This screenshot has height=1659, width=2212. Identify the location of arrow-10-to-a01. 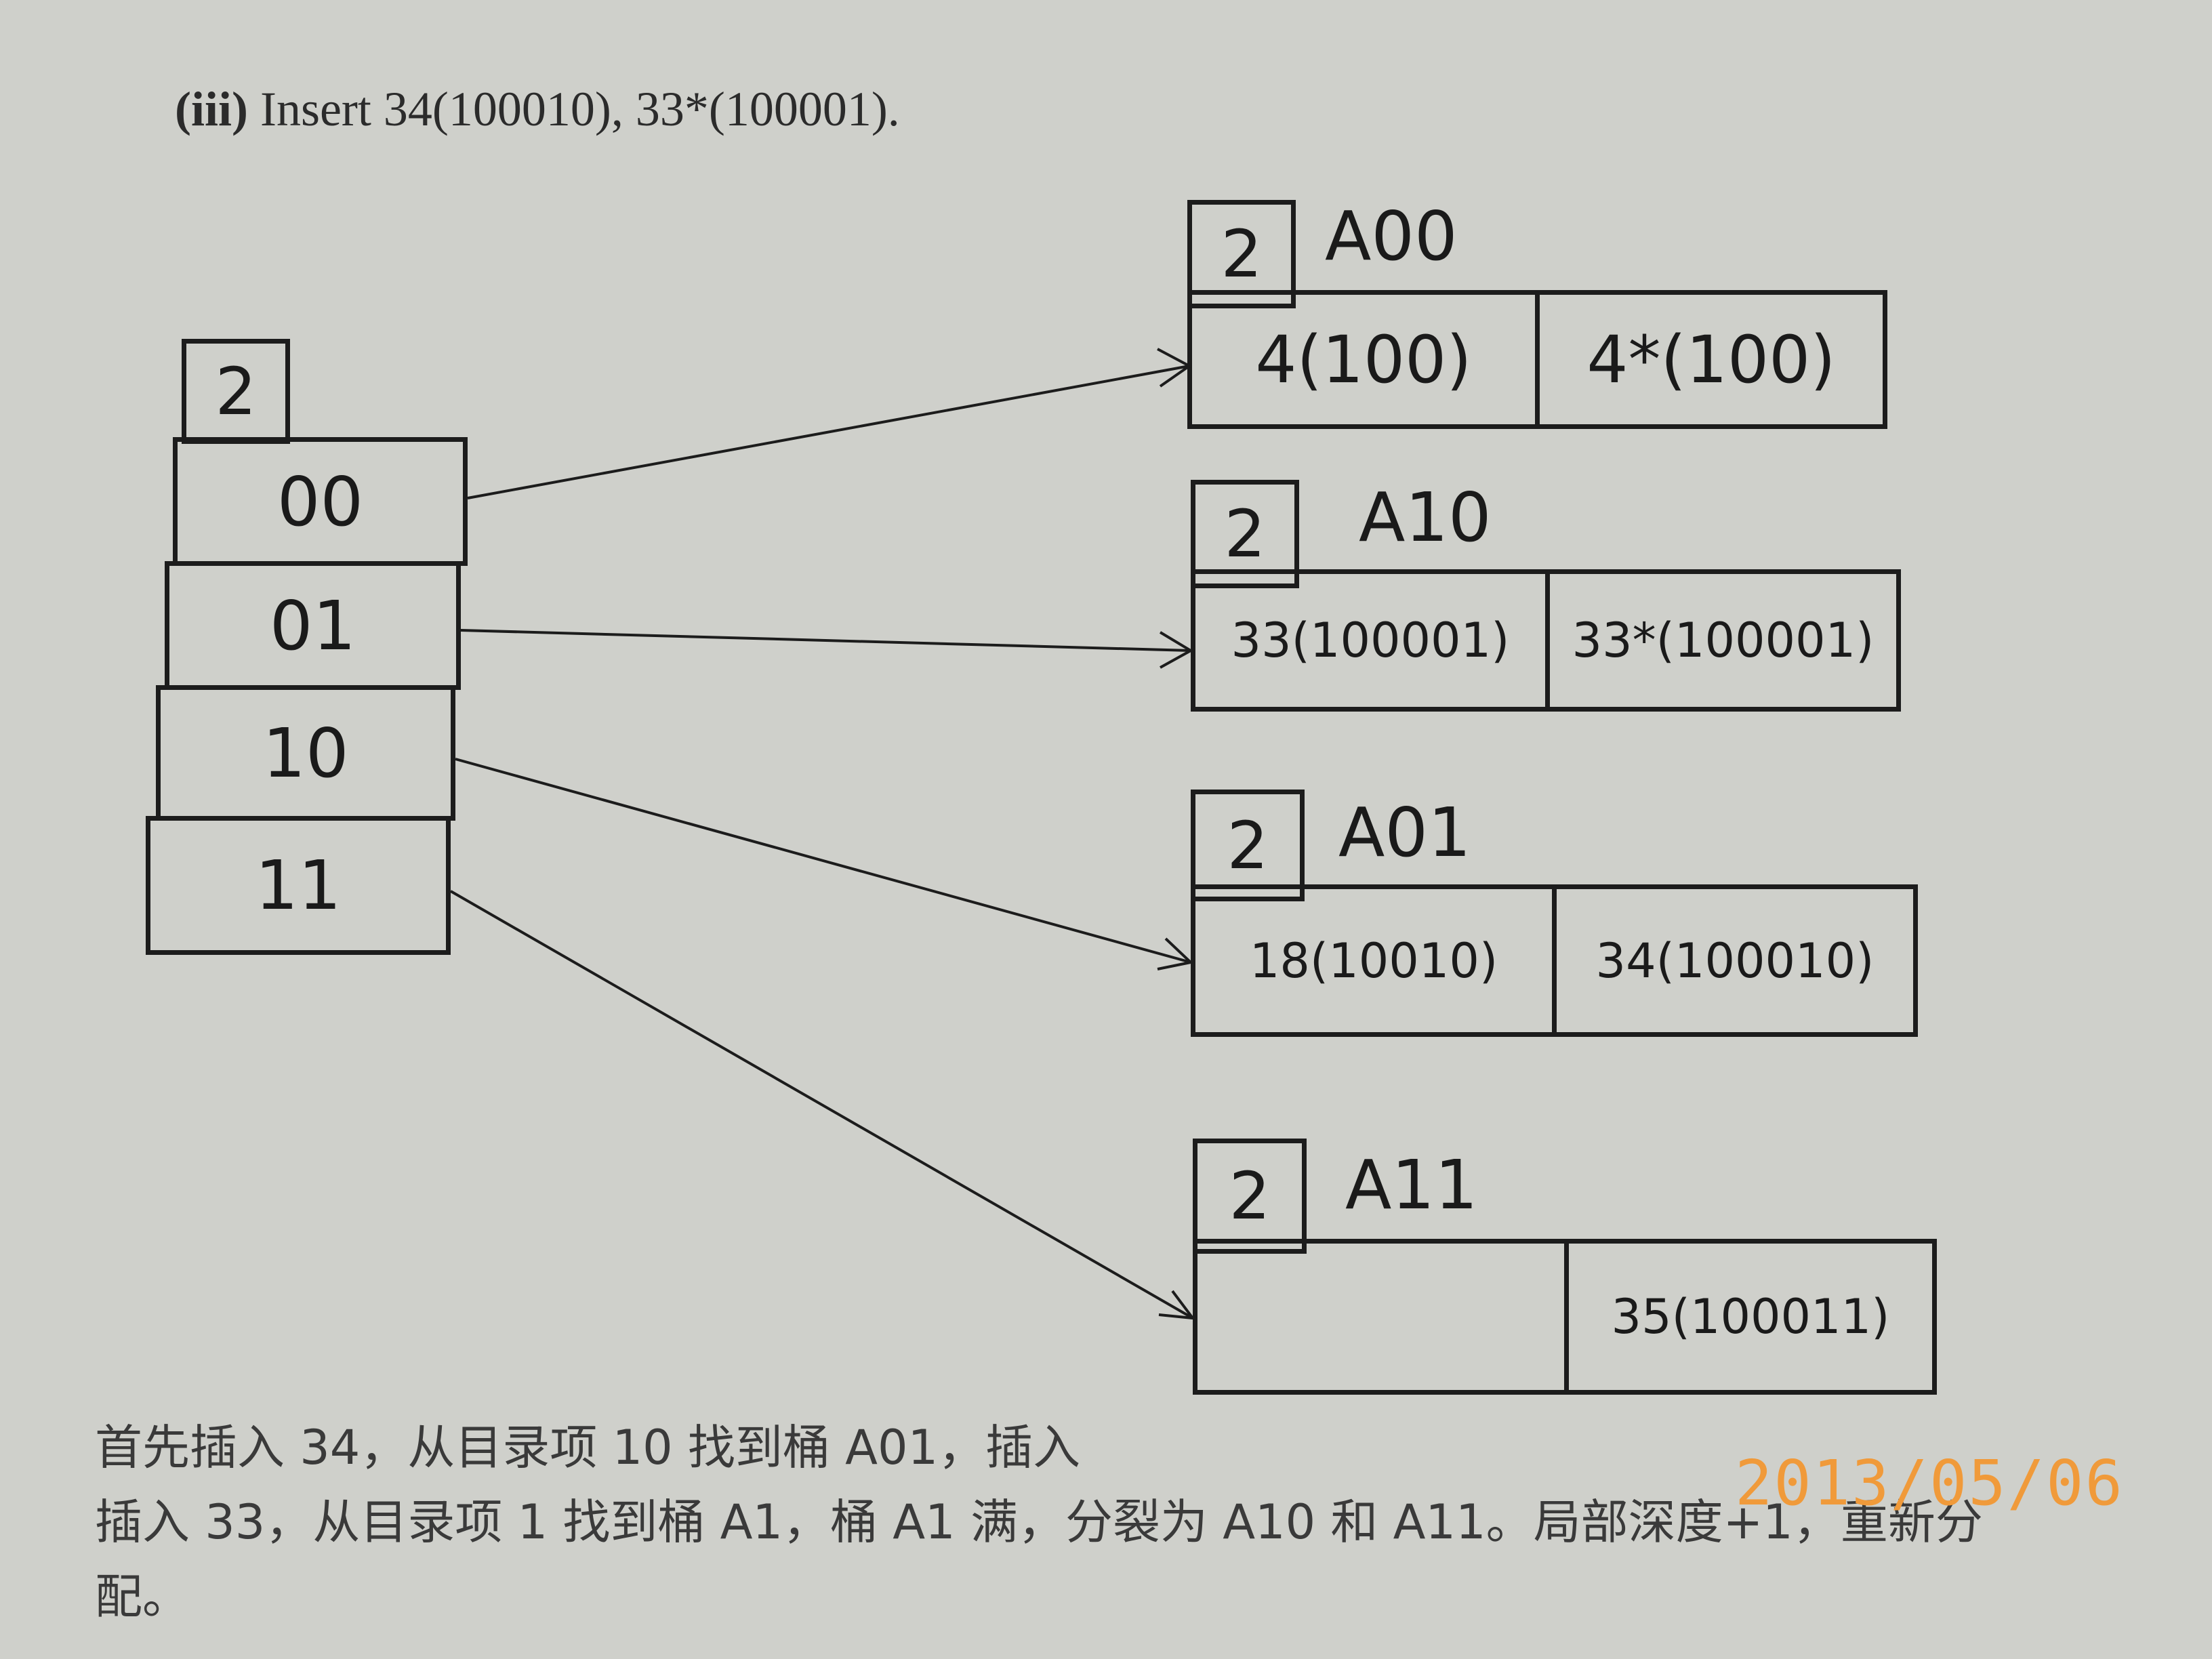
(823, 861).